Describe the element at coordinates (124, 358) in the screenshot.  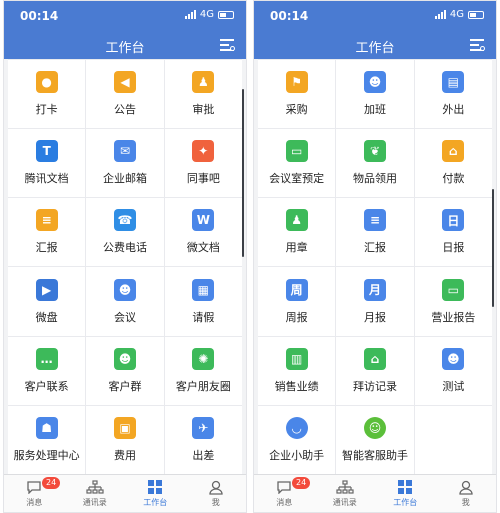
I see `group-icon: ☻` at that location.